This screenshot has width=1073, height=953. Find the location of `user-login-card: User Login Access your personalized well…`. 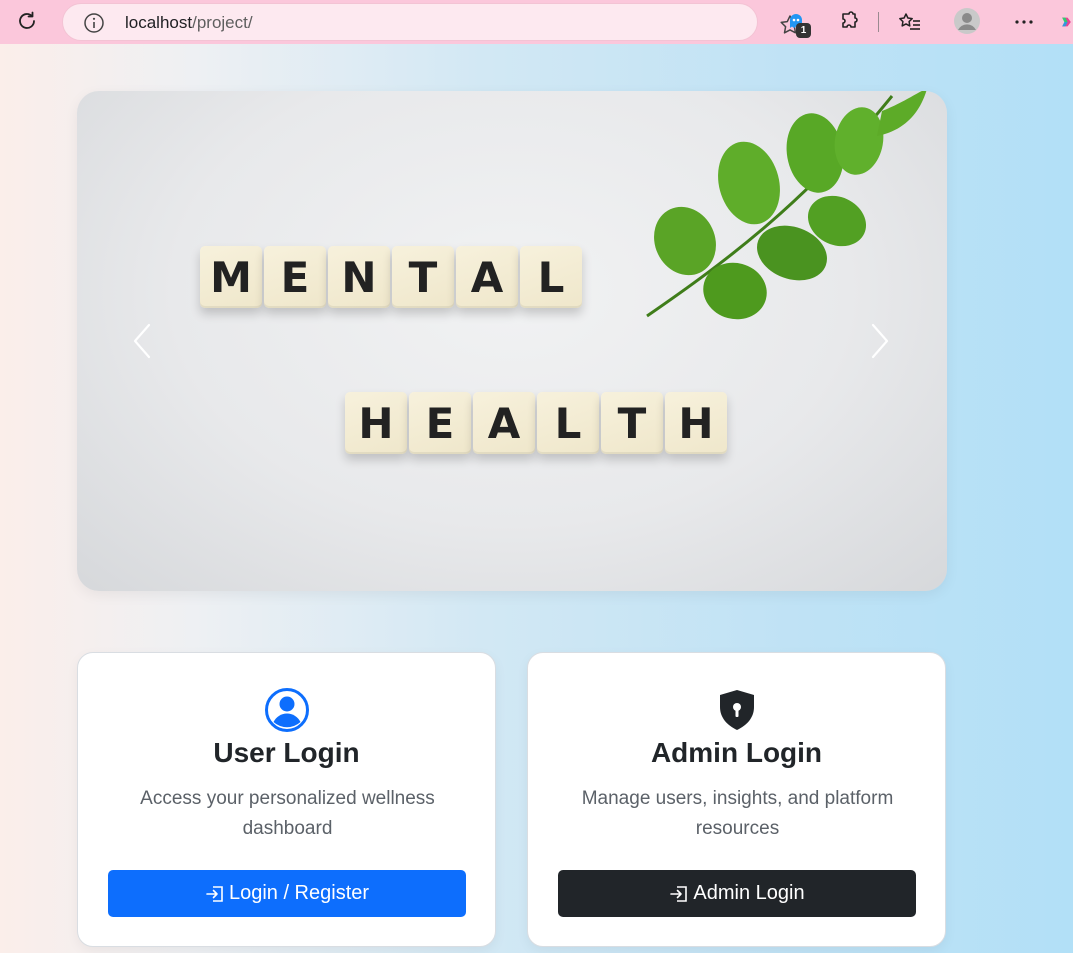

user-login-card: User Login Access your personalized well… is located at coordinates (286, 799).